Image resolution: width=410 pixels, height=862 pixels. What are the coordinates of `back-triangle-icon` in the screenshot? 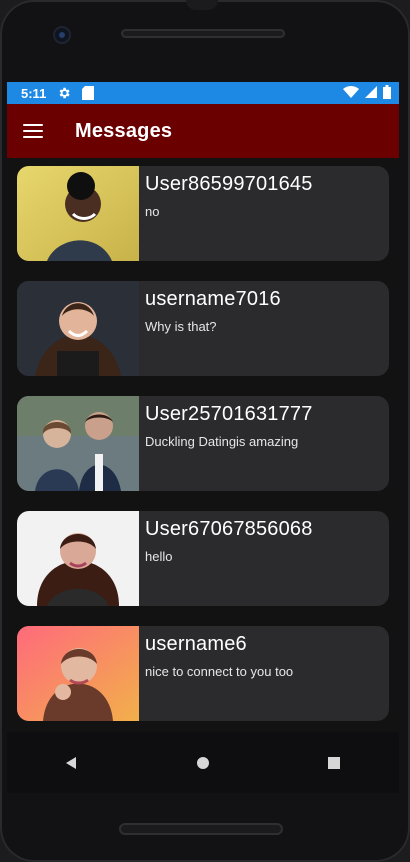 It's located at (72, 763).